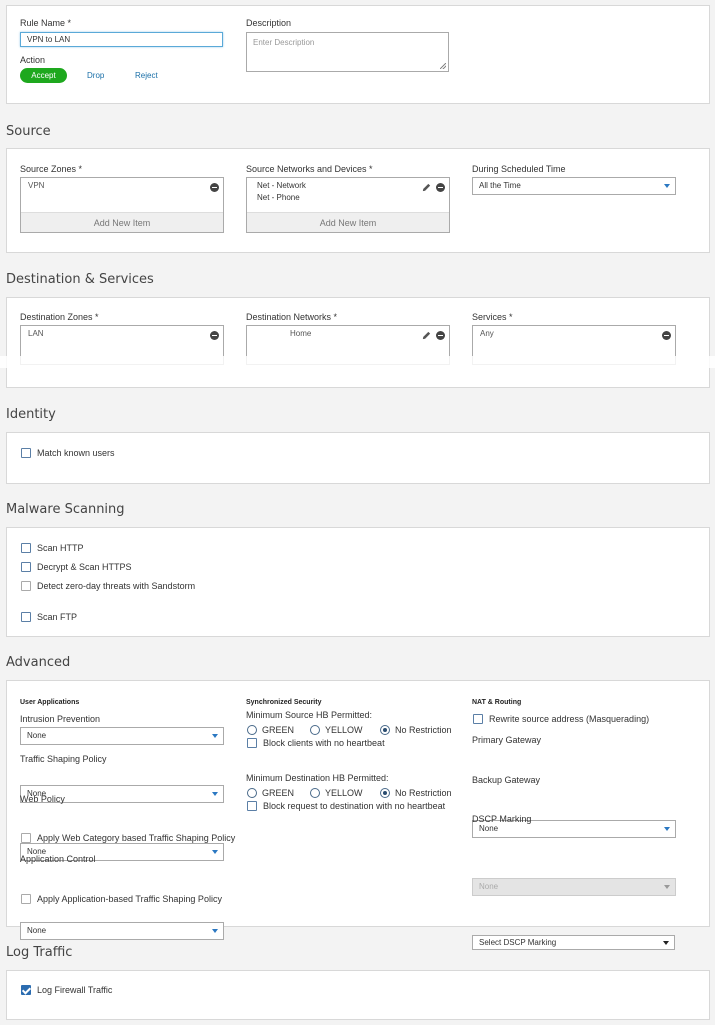  Describe the element at coordinates (46, 23) in the screenshot. I see `rule-name-label: Rule Name *` at that location.